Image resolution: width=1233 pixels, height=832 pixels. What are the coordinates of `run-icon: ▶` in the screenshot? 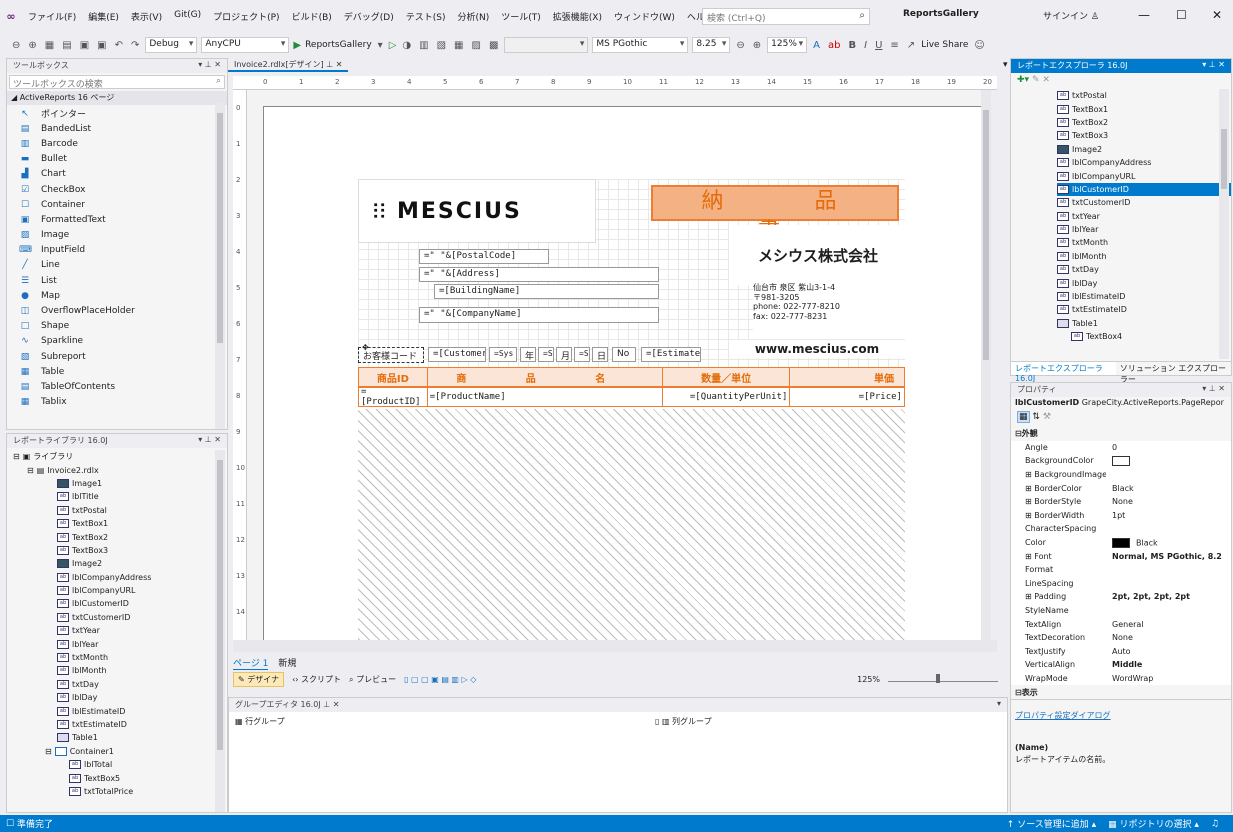 It's located at (297, 45).